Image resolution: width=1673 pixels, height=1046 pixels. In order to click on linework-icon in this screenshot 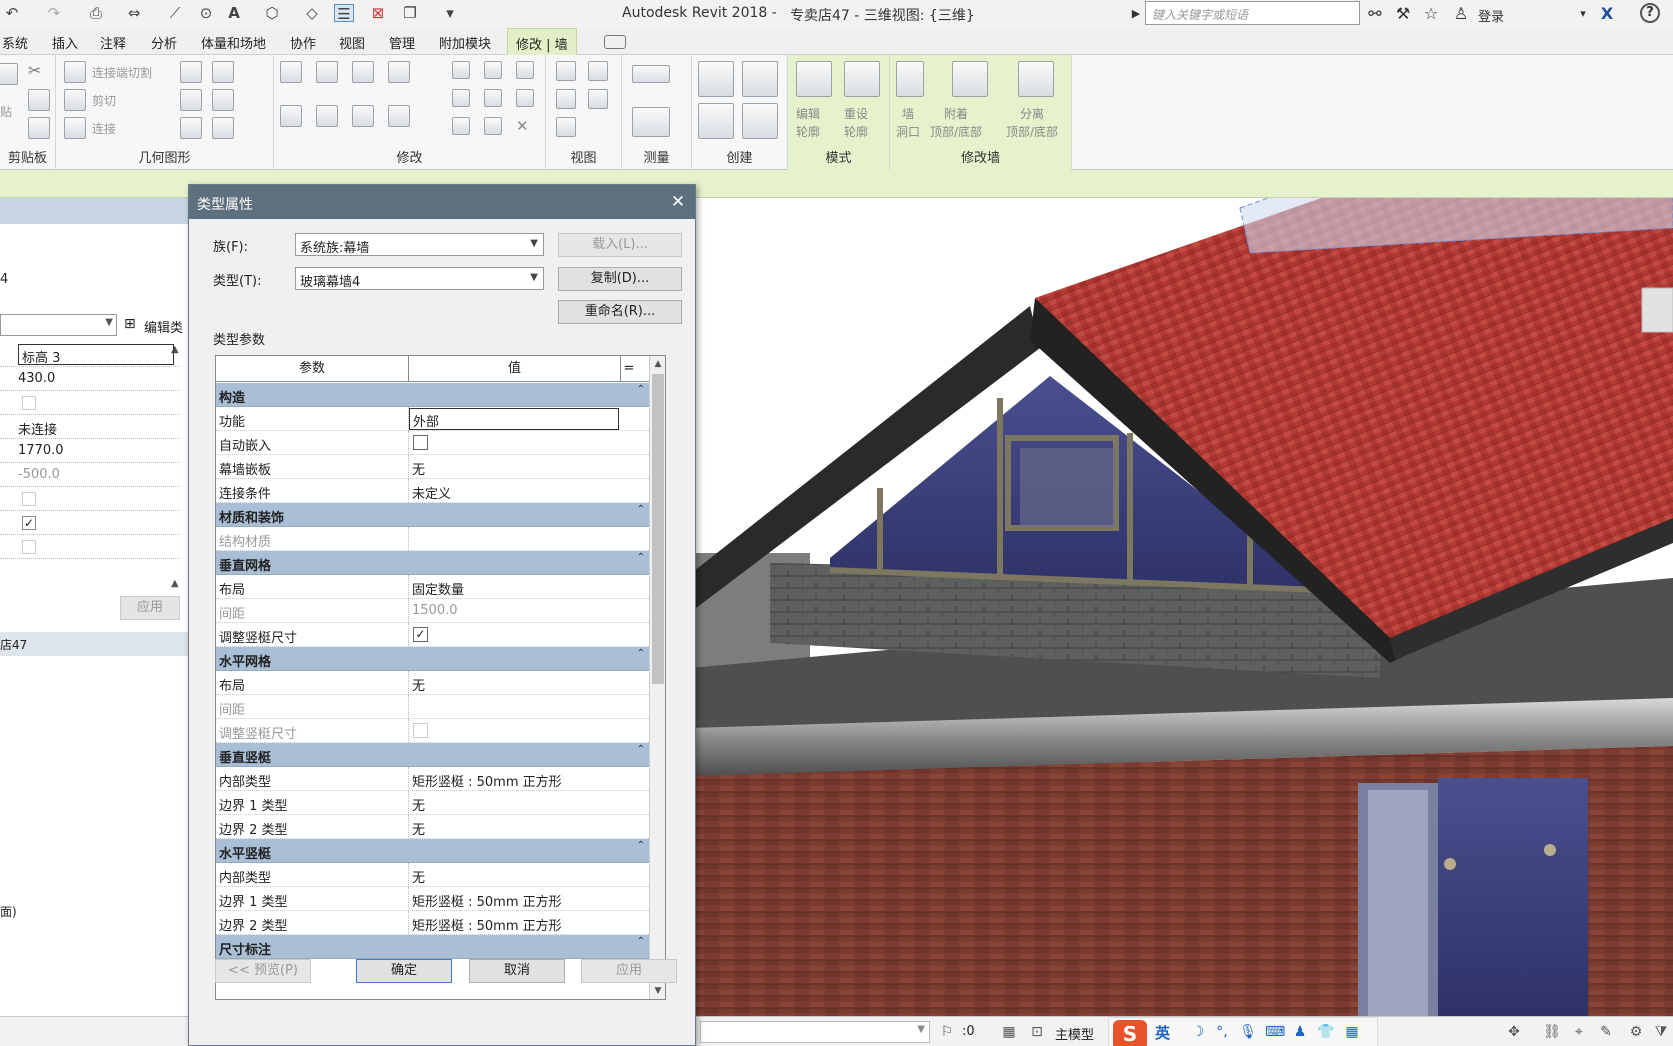, I will do `click(566, 99)`.